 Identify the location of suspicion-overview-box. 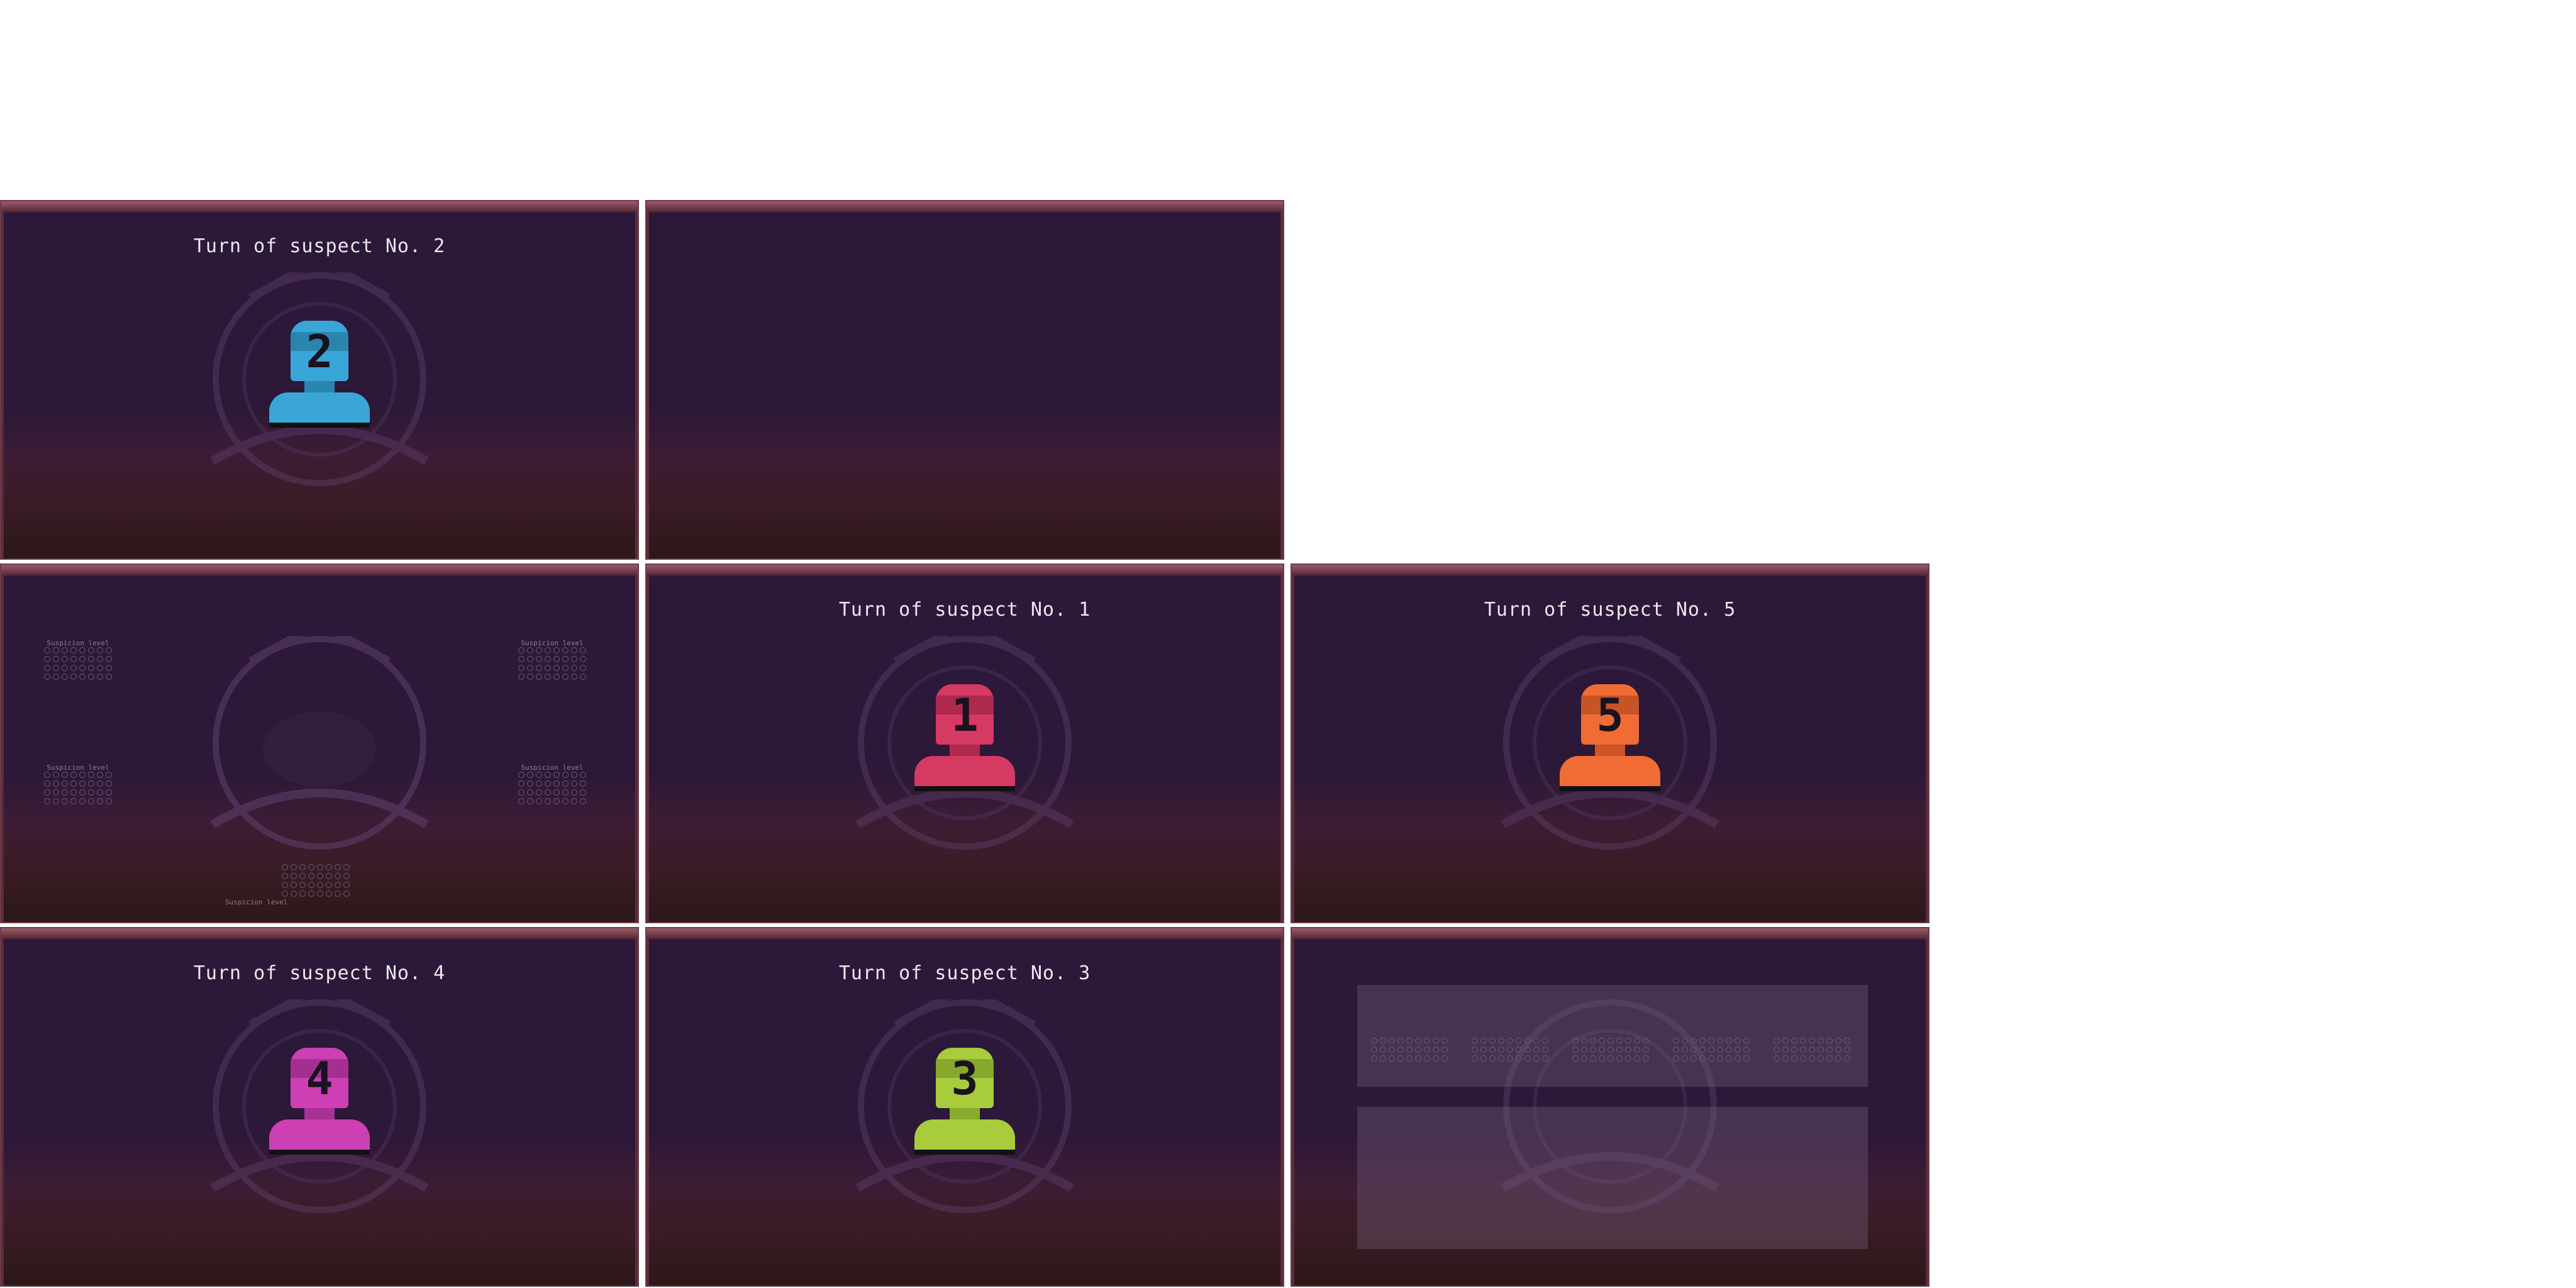
(1612, 1036).